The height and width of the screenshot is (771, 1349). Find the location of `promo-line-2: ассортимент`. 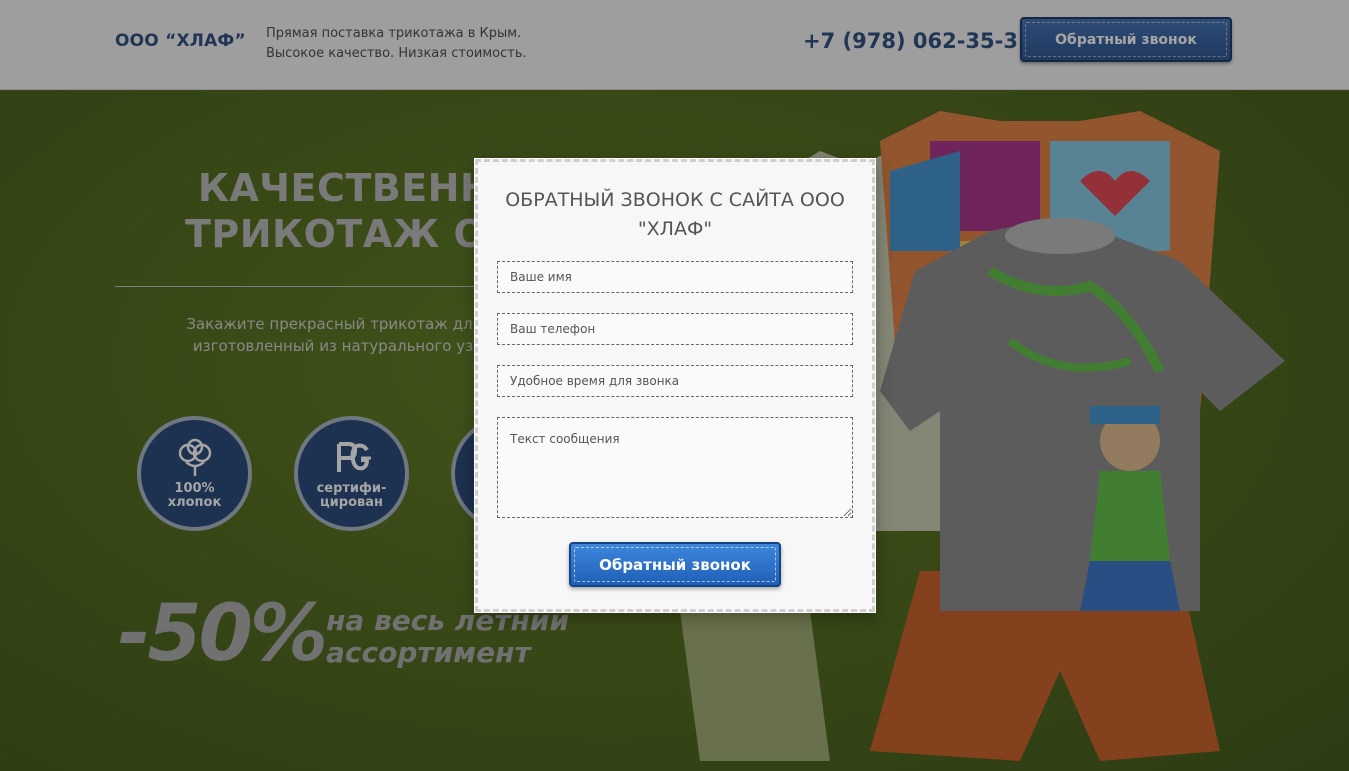

promo-line-2: ассортимент is located at coordinates (428, 652).